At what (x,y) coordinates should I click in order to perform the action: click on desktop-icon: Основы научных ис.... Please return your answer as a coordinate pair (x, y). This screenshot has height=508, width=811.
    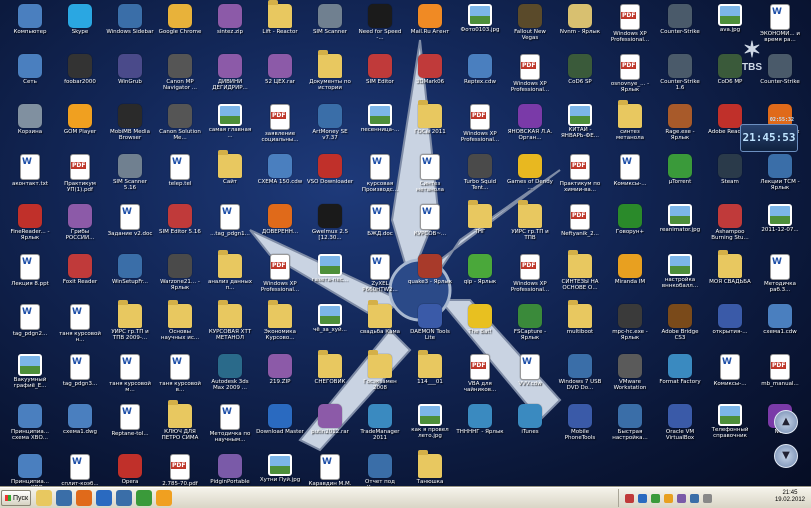
    Looking at the image, I should click on (180, 320).